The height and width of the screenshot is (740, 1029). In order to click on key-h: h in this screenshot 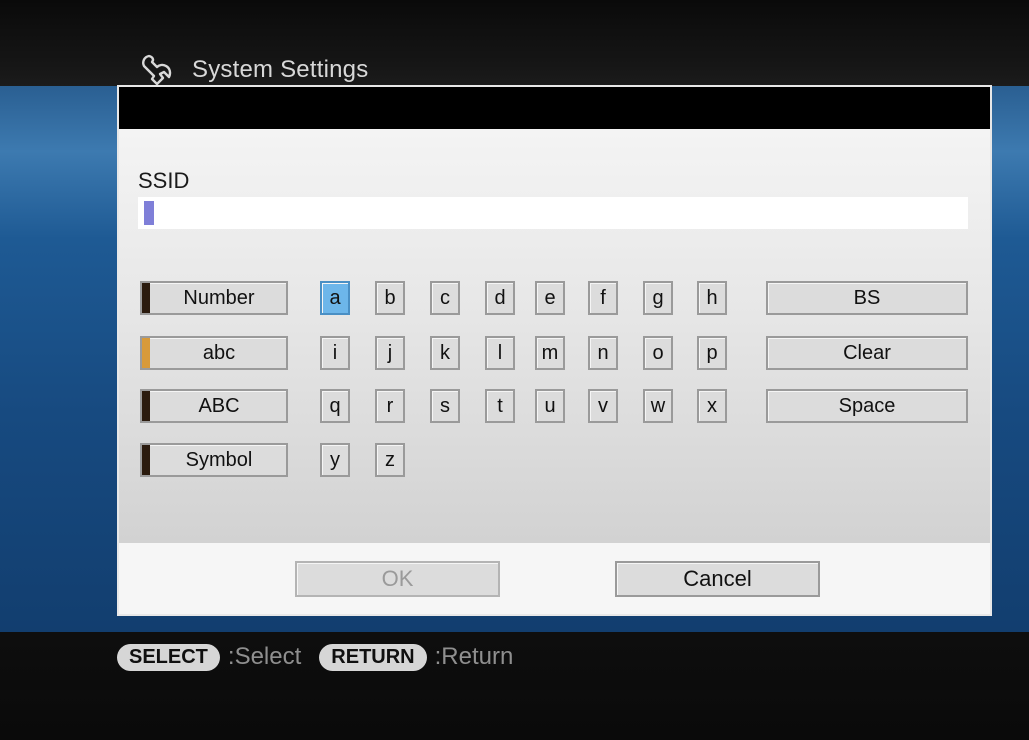, I will do `click(712, 298)`.